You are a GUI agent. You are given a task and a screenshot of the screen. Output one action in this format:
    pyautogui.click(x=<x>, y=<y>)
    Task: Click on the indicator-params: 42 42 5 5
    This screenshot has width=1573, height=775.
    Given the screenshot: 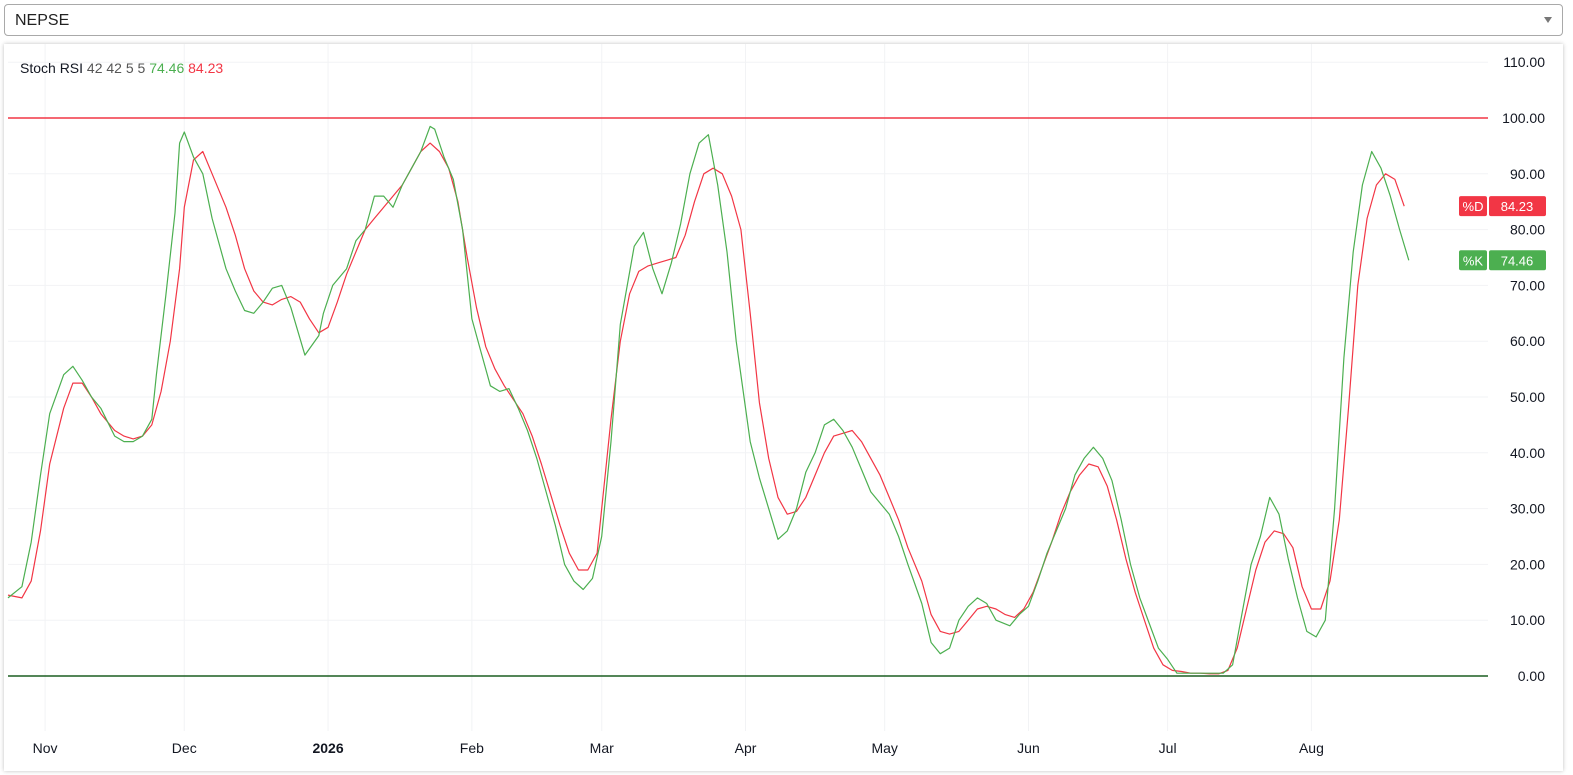 What is the action you would take?
    pyautogui.click(x=116, y=68)
    